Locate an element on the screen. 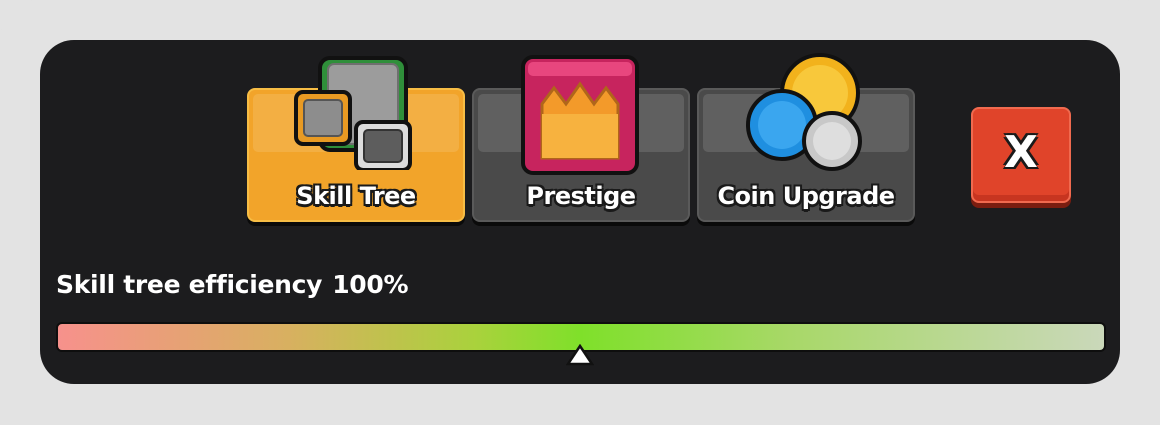  tab-skill-tree-label: Skill Tree is located at coordinates (356, 196).